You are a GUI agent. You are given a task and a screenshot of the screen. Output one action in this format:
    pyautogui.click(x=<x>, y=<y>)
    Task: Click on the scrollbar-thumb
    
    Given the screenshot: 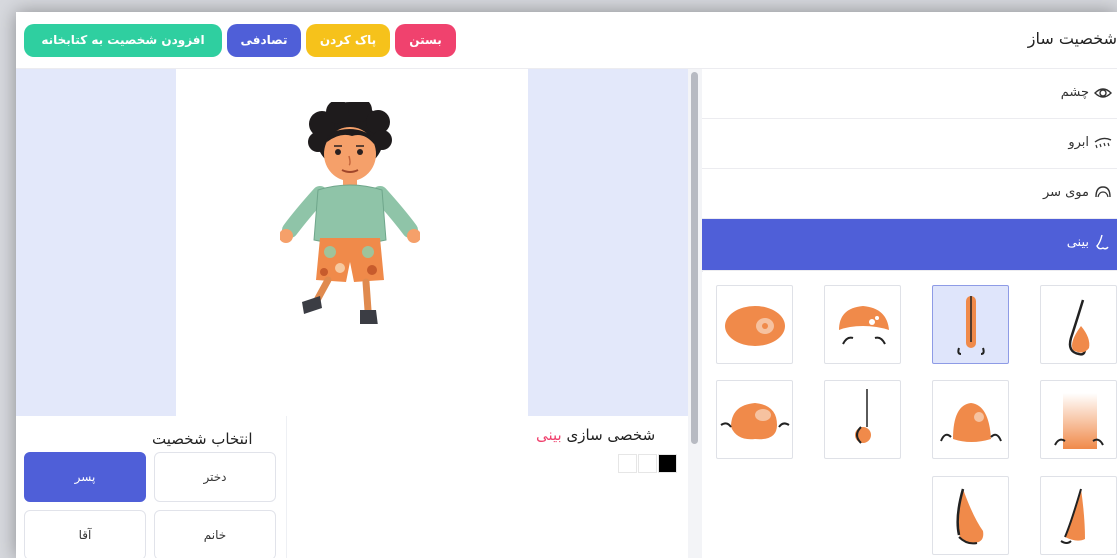 What is the action you would take?
    pyautogui.click(x=694, y=258)
    